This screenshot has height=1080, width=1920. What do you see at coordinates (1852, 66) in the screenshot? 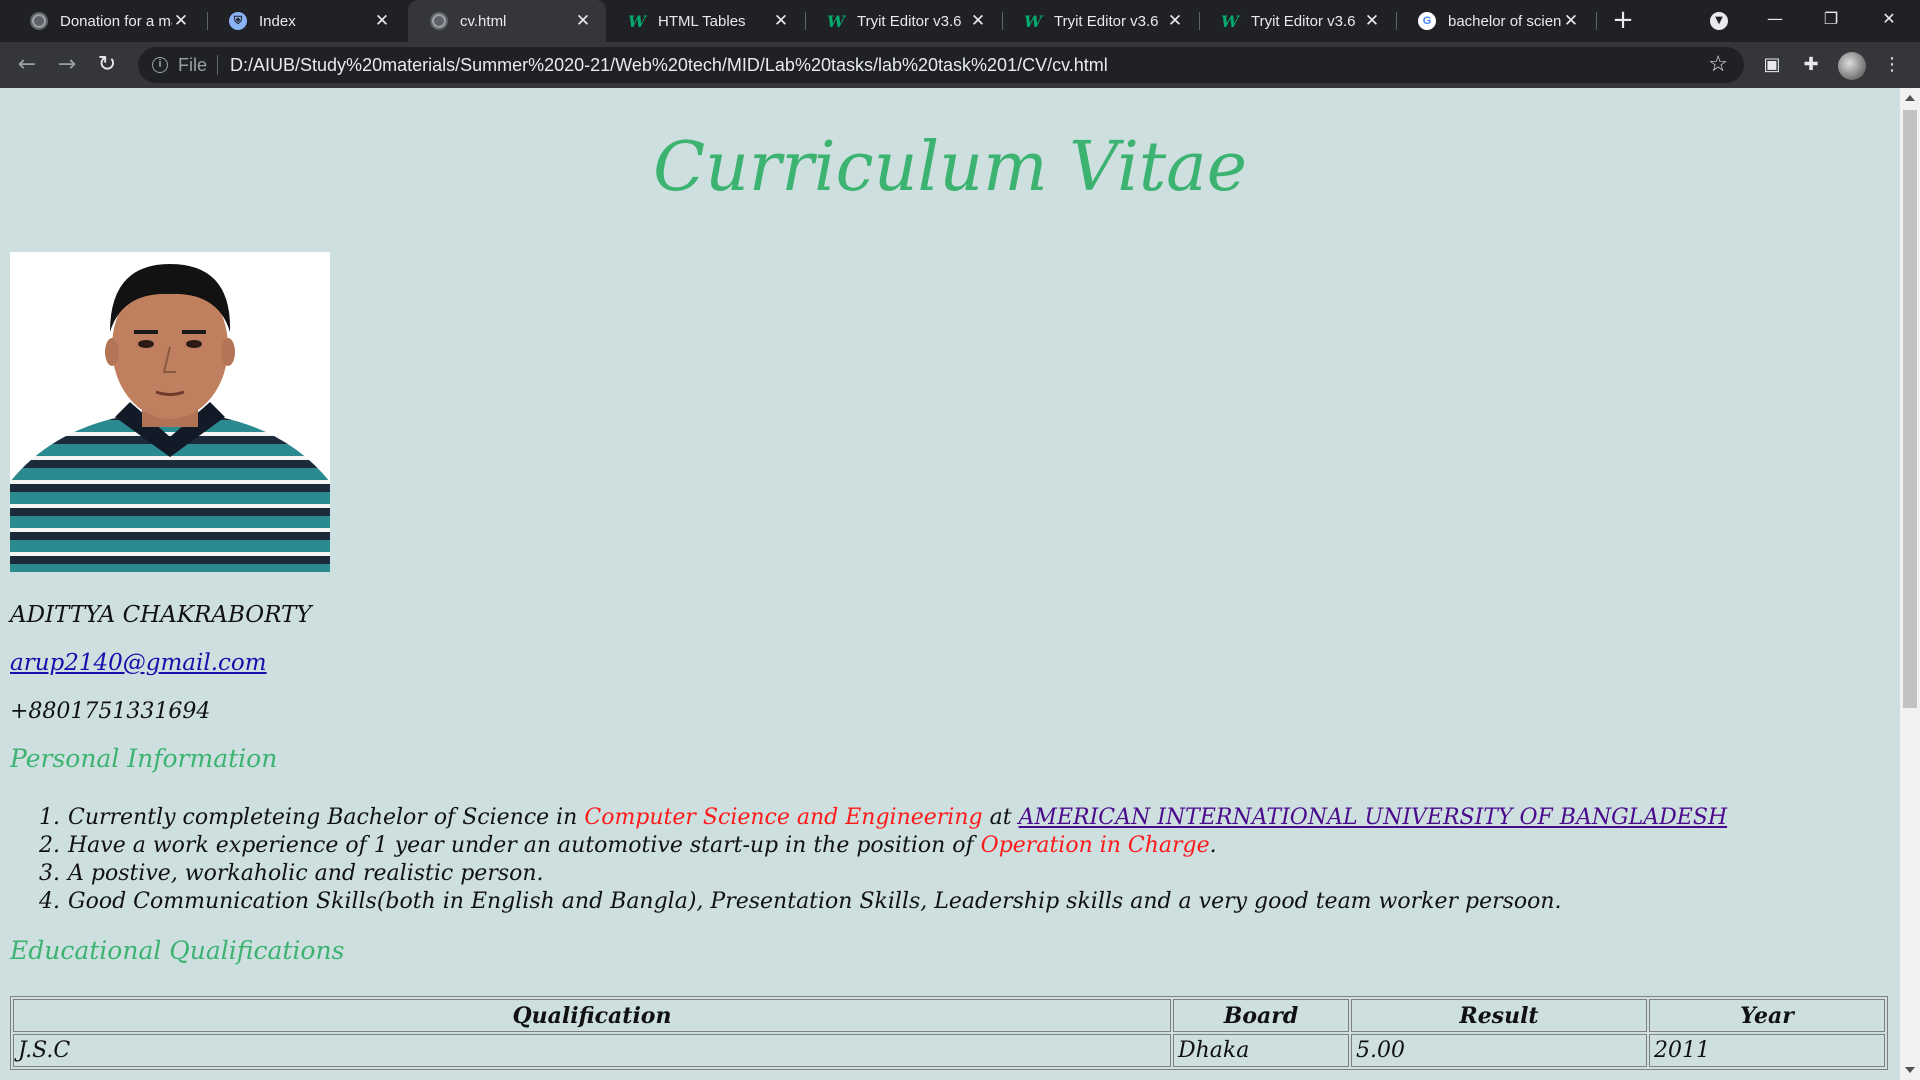
I see `profile-avatar` at bounding box center [1852, 66].